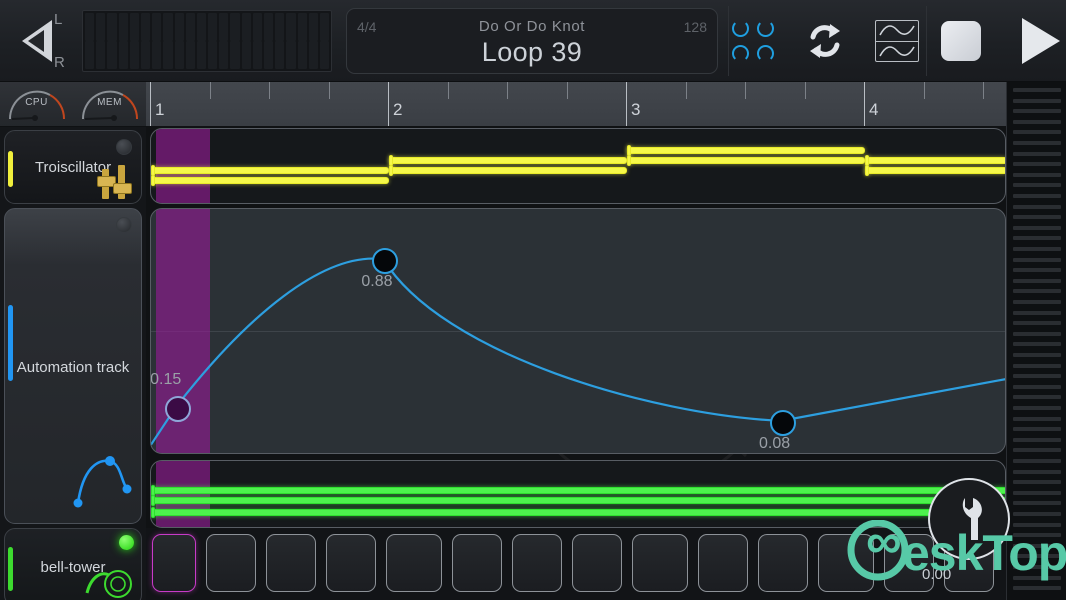 The image size is (1066, 600). What do you see at coordinates (1041, 41) in the screenshot?
I see `play-button` at bounding box center [1041, 41].